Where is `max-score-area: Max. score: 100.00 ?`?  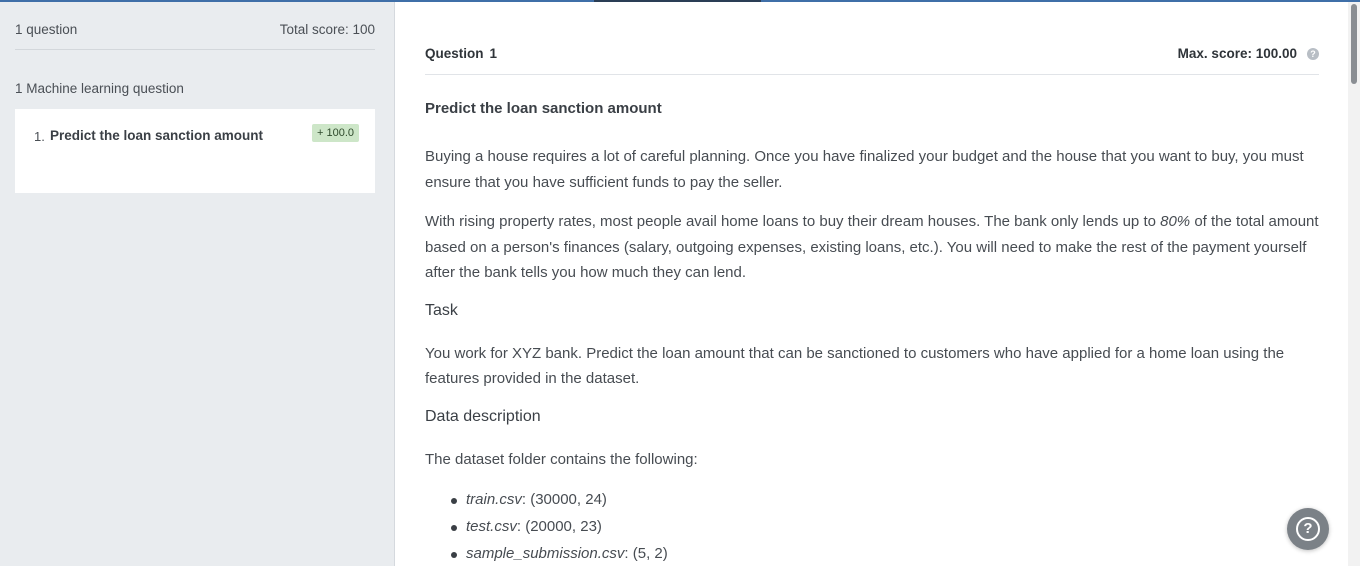
max-score-area: Max. score: 100.00 ? is located at coordinates (1248, 60).